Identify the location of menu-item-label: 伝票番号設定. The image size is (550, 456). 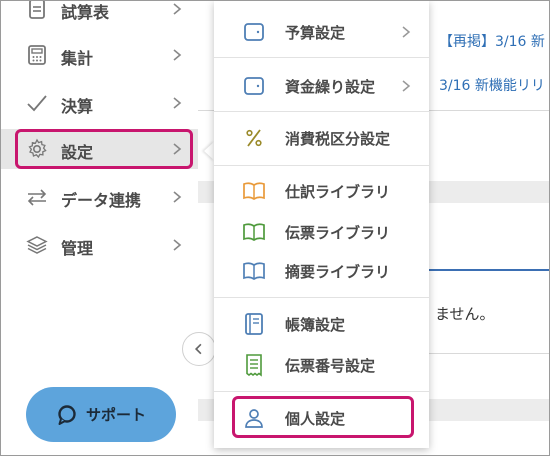
(330, 366).